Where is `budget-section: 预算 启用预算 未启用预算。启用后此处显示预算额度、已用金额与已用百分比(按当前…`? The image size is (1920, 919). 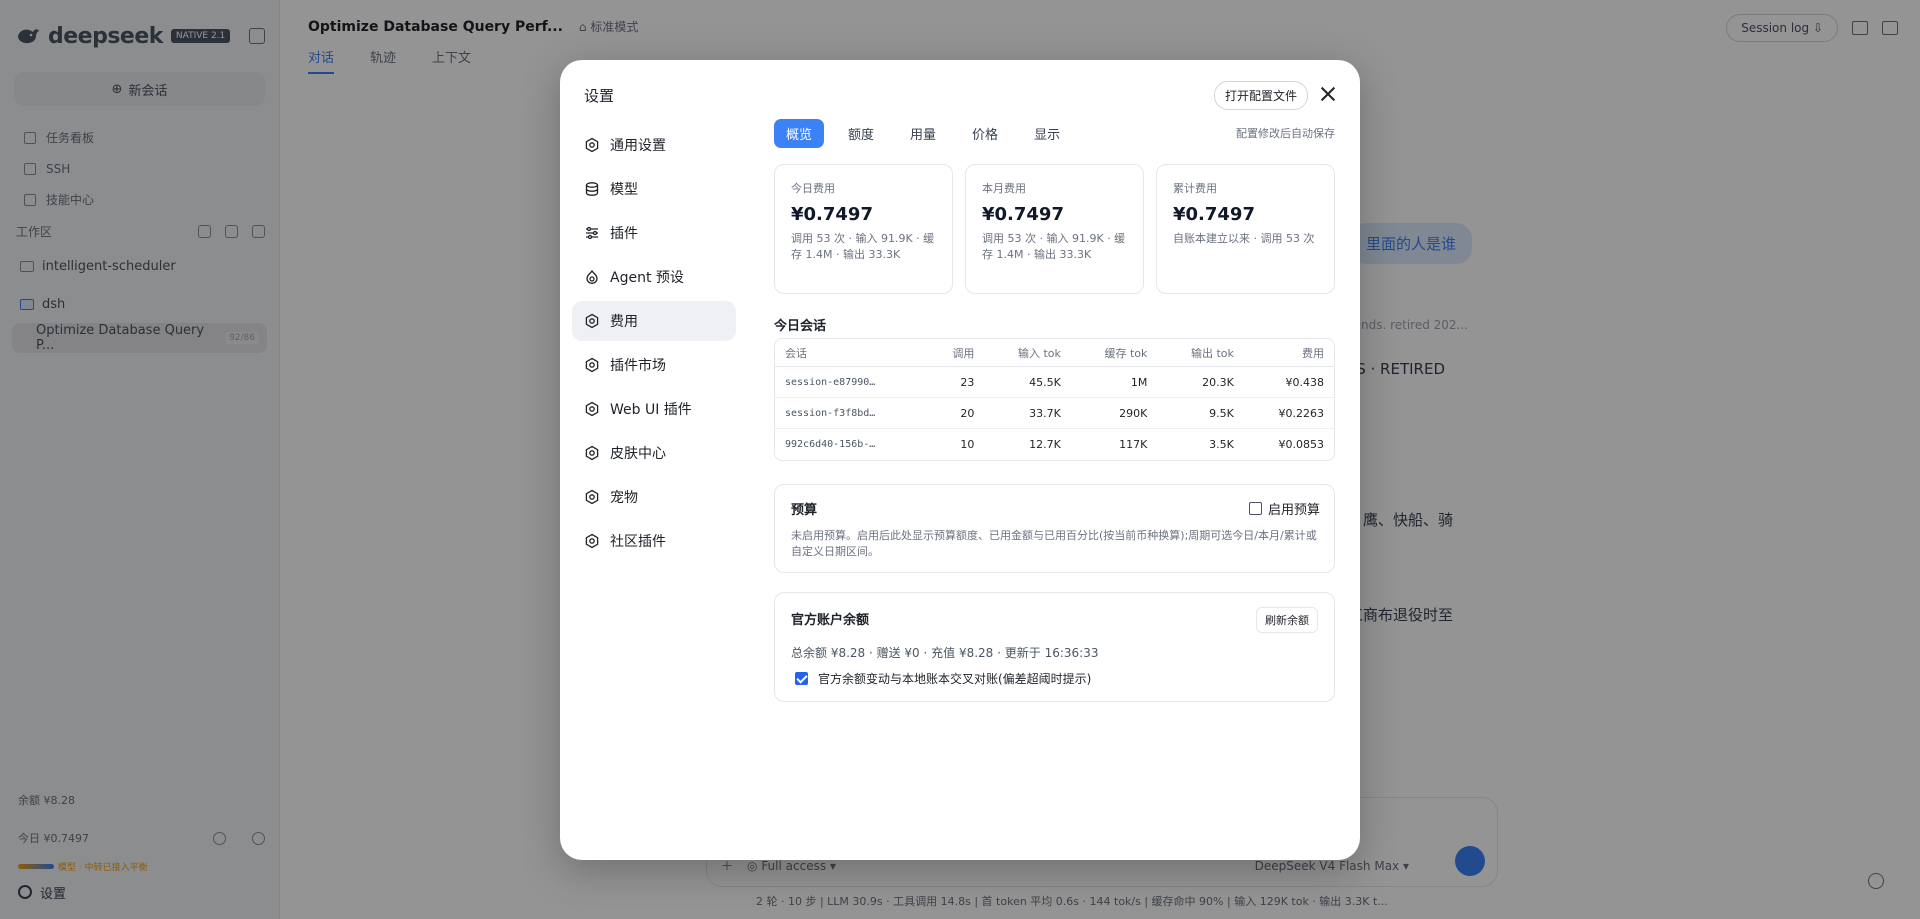
budget-section: 预算 启用预算 未启用预算。启用后此处显示预算额度、已用金额与已用百分比(按当前… is located at coordinates (1054, 528).